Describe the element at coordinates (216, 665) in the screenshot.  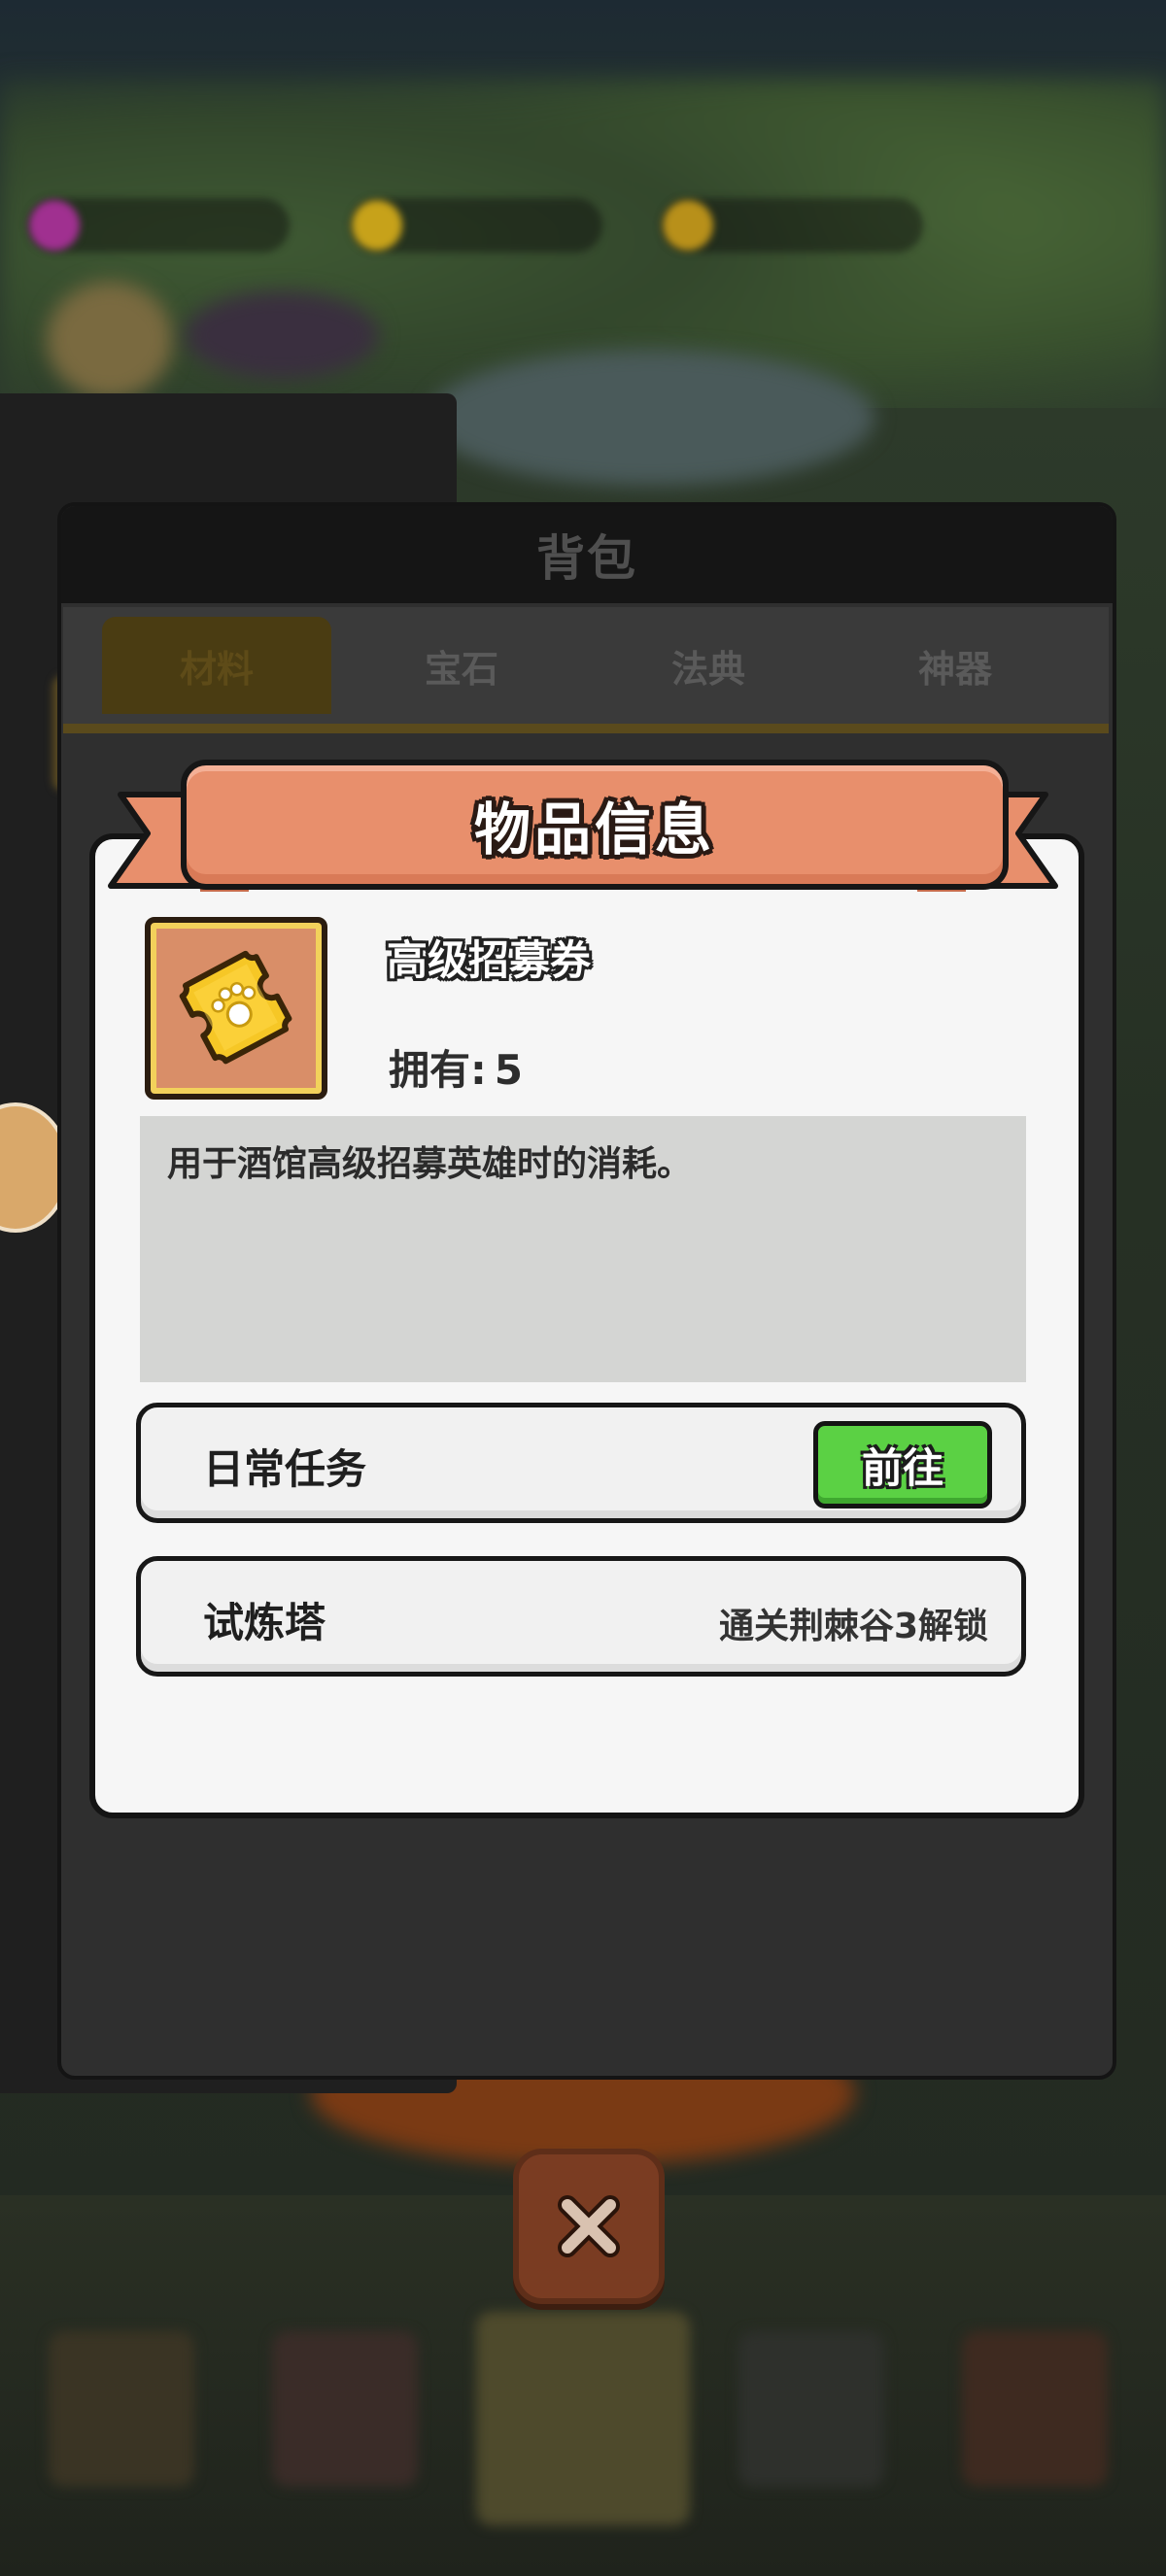
I see `tab-materials: 材料` at that location.